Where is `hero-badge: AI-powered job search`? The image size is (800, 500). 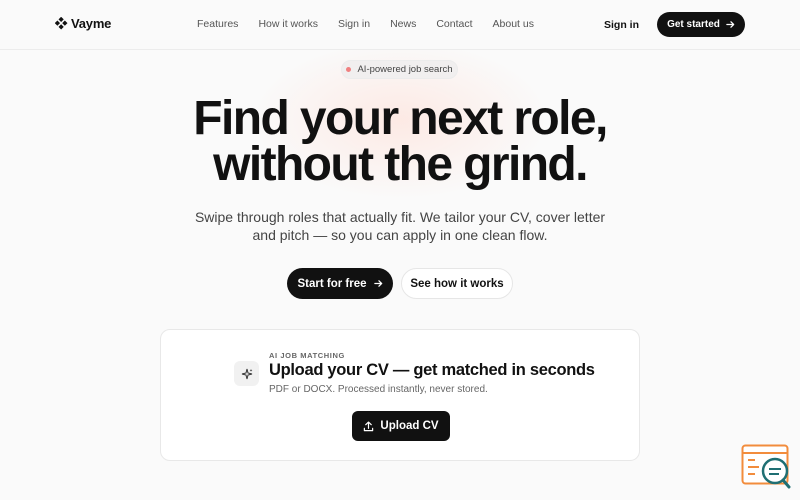
hero-badge: AI-powered job search is located at coordinates (399, 69).